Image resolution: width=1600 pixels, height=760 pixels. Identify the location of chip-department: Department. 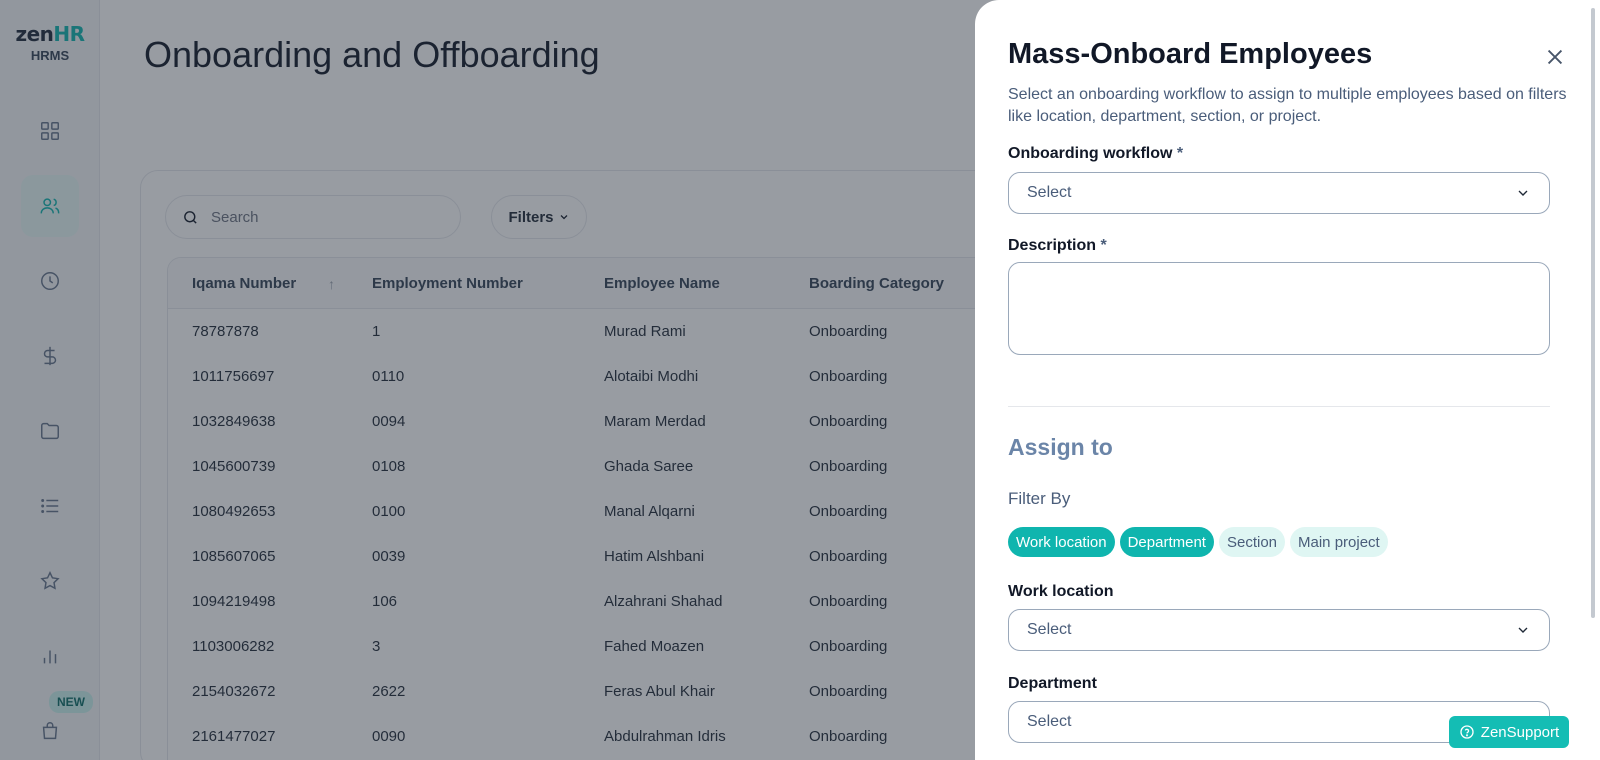
(1166, 542).